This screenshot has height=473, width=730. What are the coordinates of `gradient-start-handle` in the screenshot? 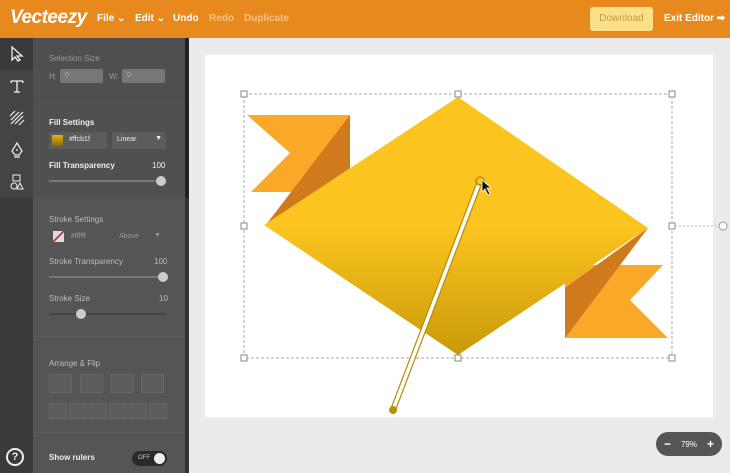 It's located at (393, 410).